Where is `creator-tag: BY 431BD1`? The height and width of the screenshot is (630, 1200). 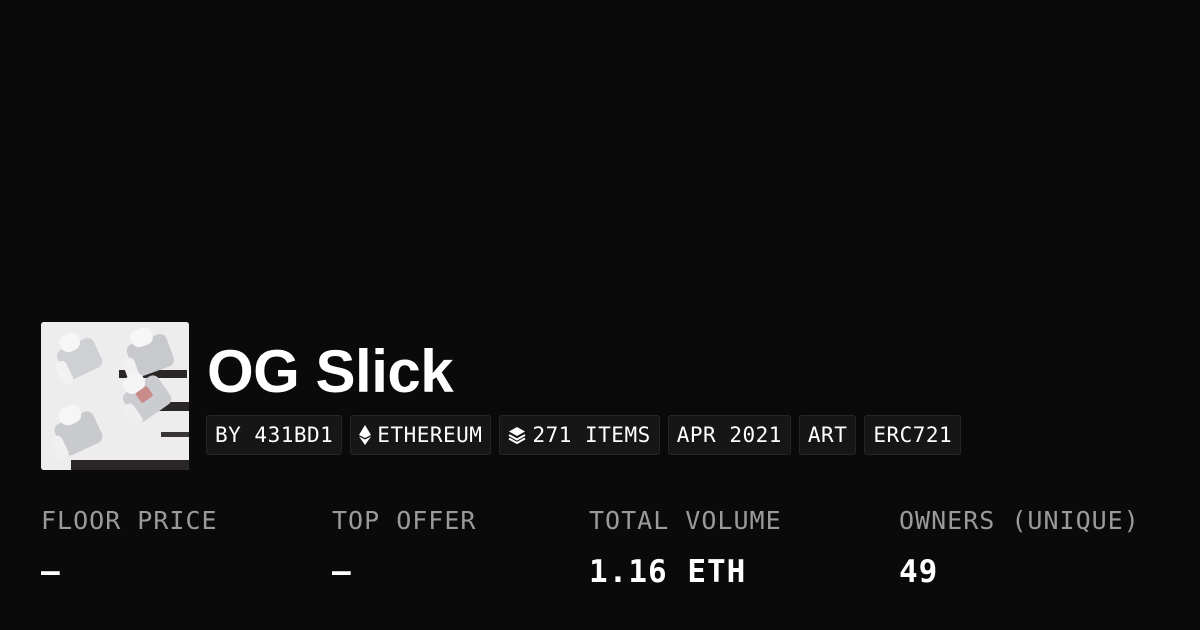 creator-tag: BY 431BD1 is located at coordinates (274, 435).